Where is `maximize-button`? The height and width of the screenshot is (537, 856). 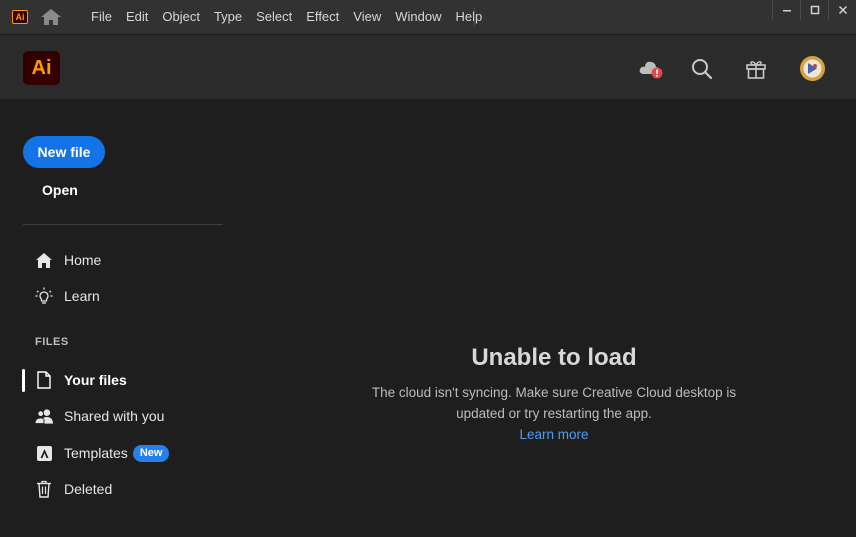
maximize-button is located at coordinates (814, 10).